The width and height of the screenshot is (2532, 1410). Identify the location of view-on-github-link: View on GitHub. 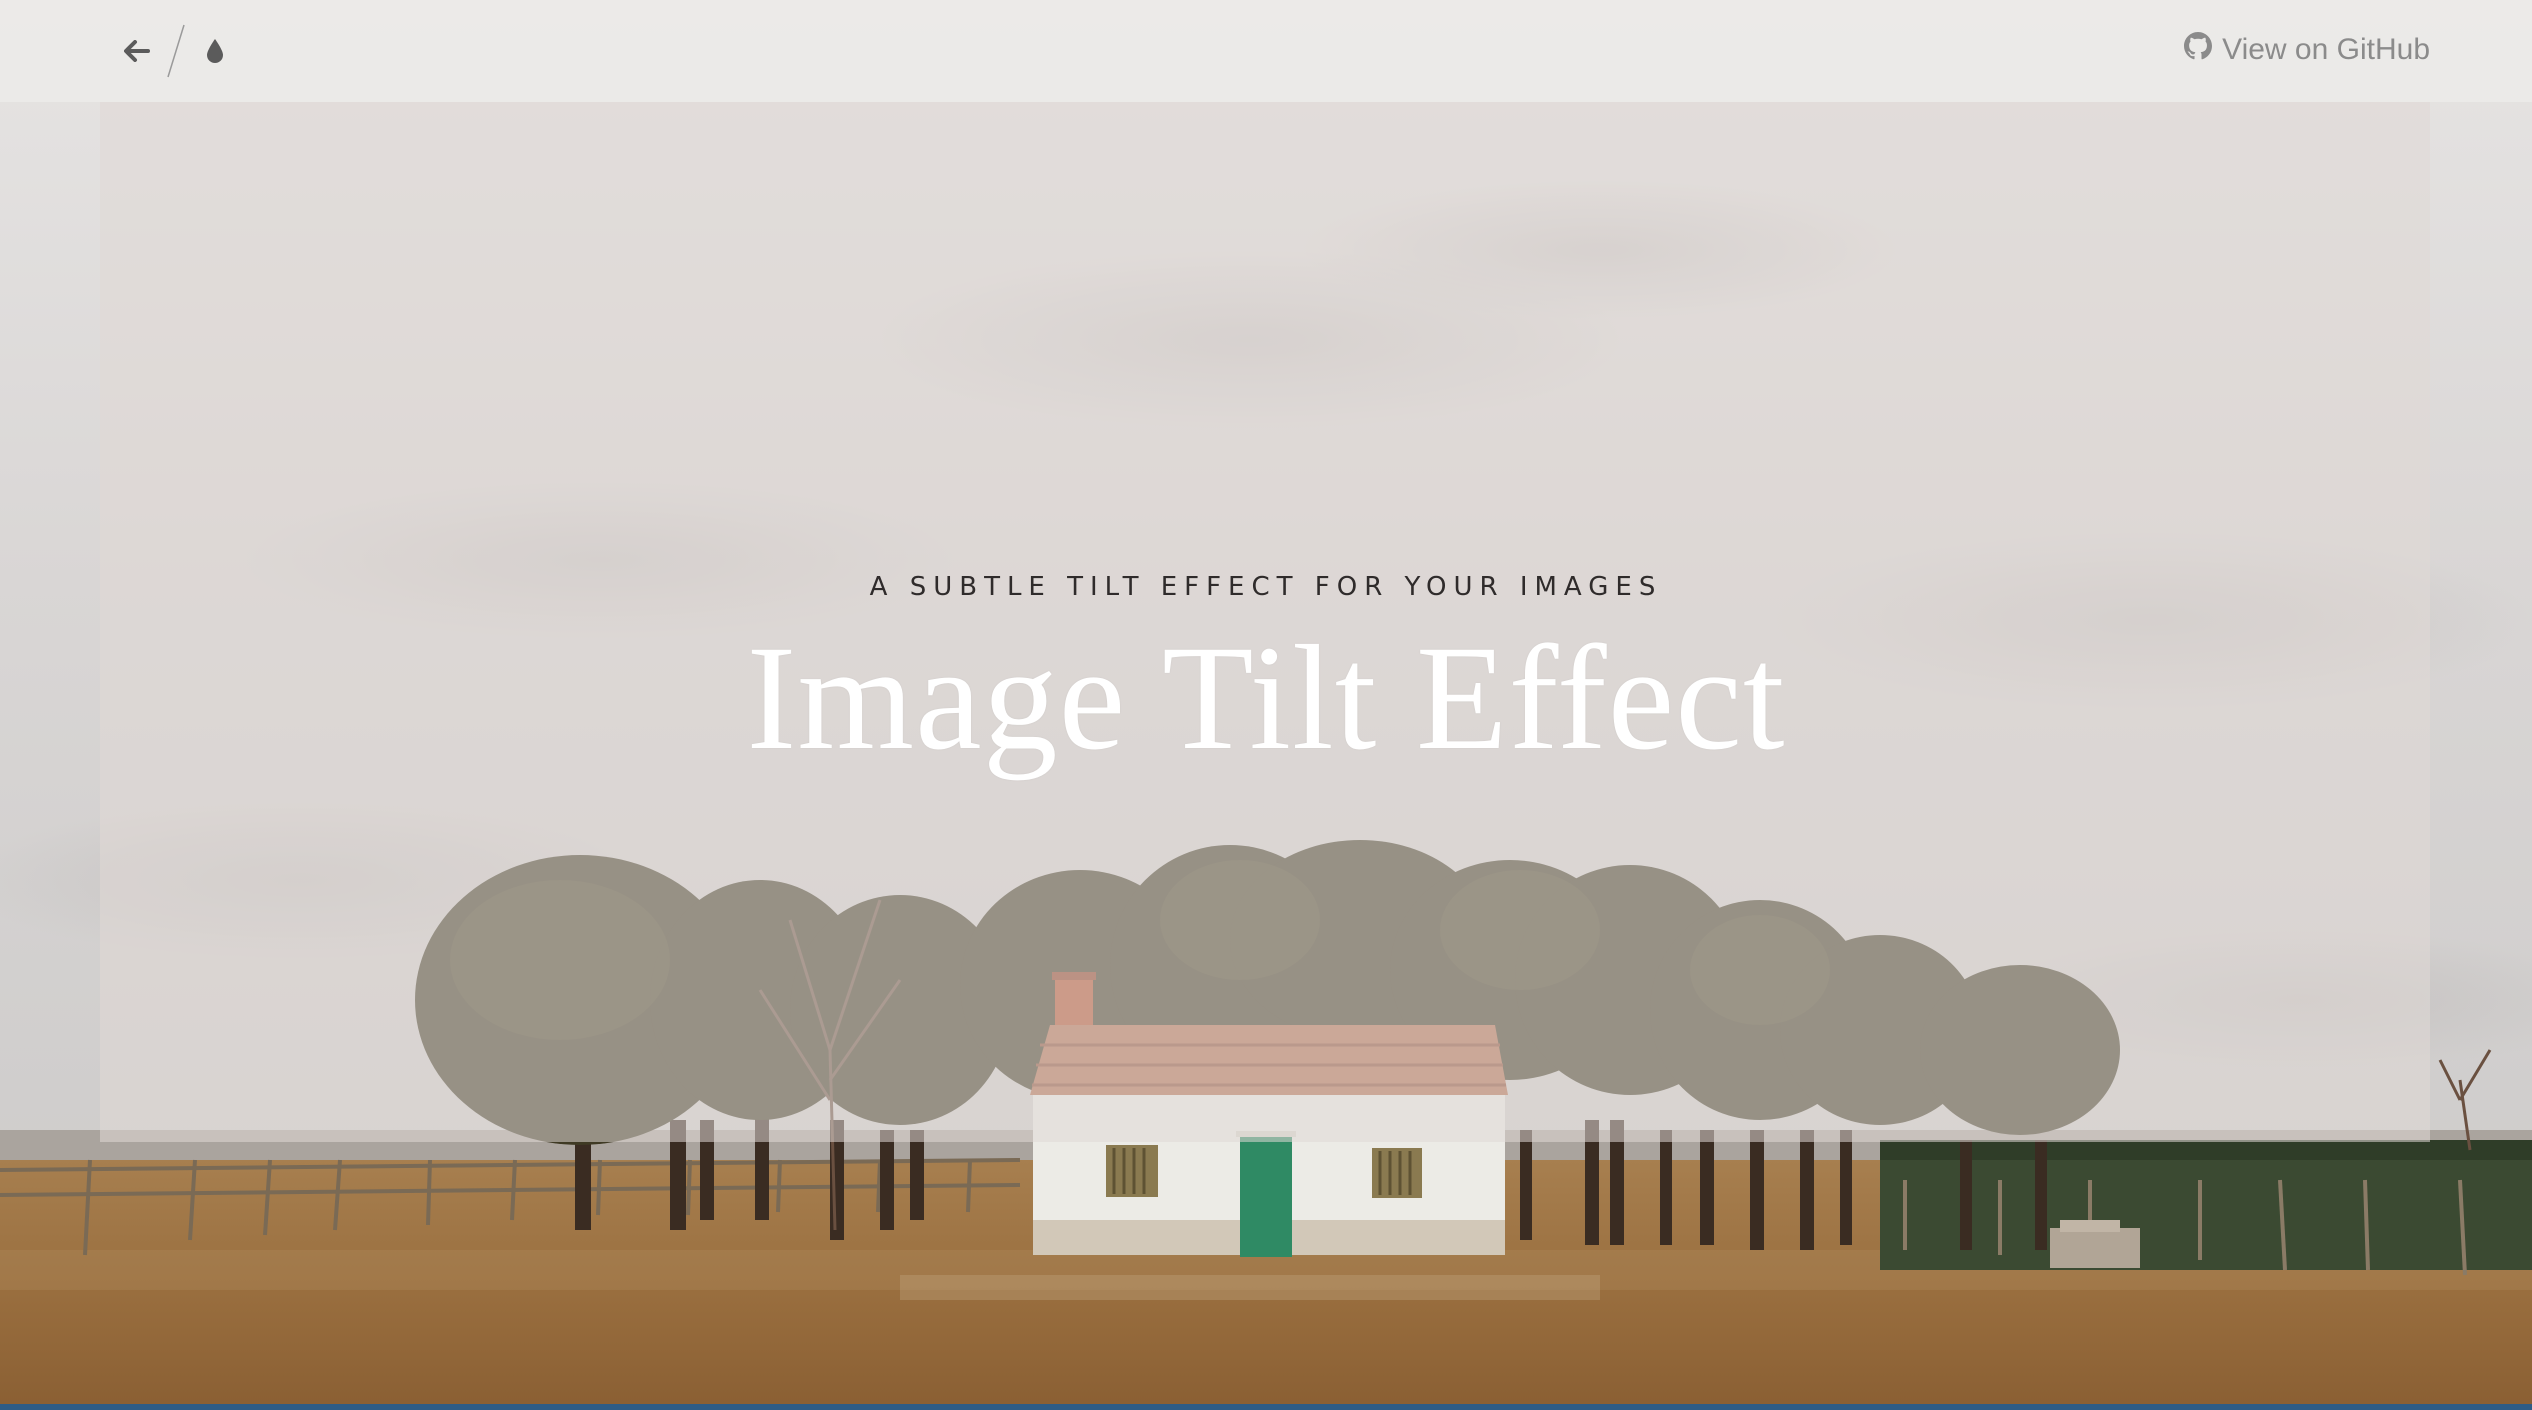
(2307, 50).